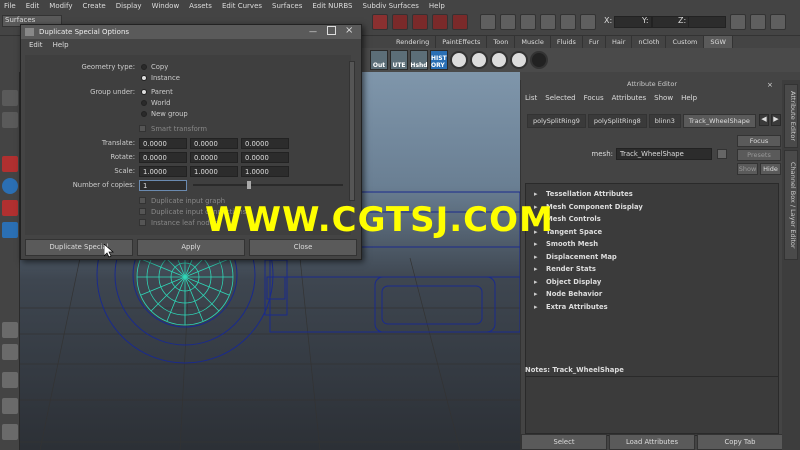  What do you see at coordinates (163, 185) in the screenshot?
I see `copies-field: 1` at bounding box center [163, 185].